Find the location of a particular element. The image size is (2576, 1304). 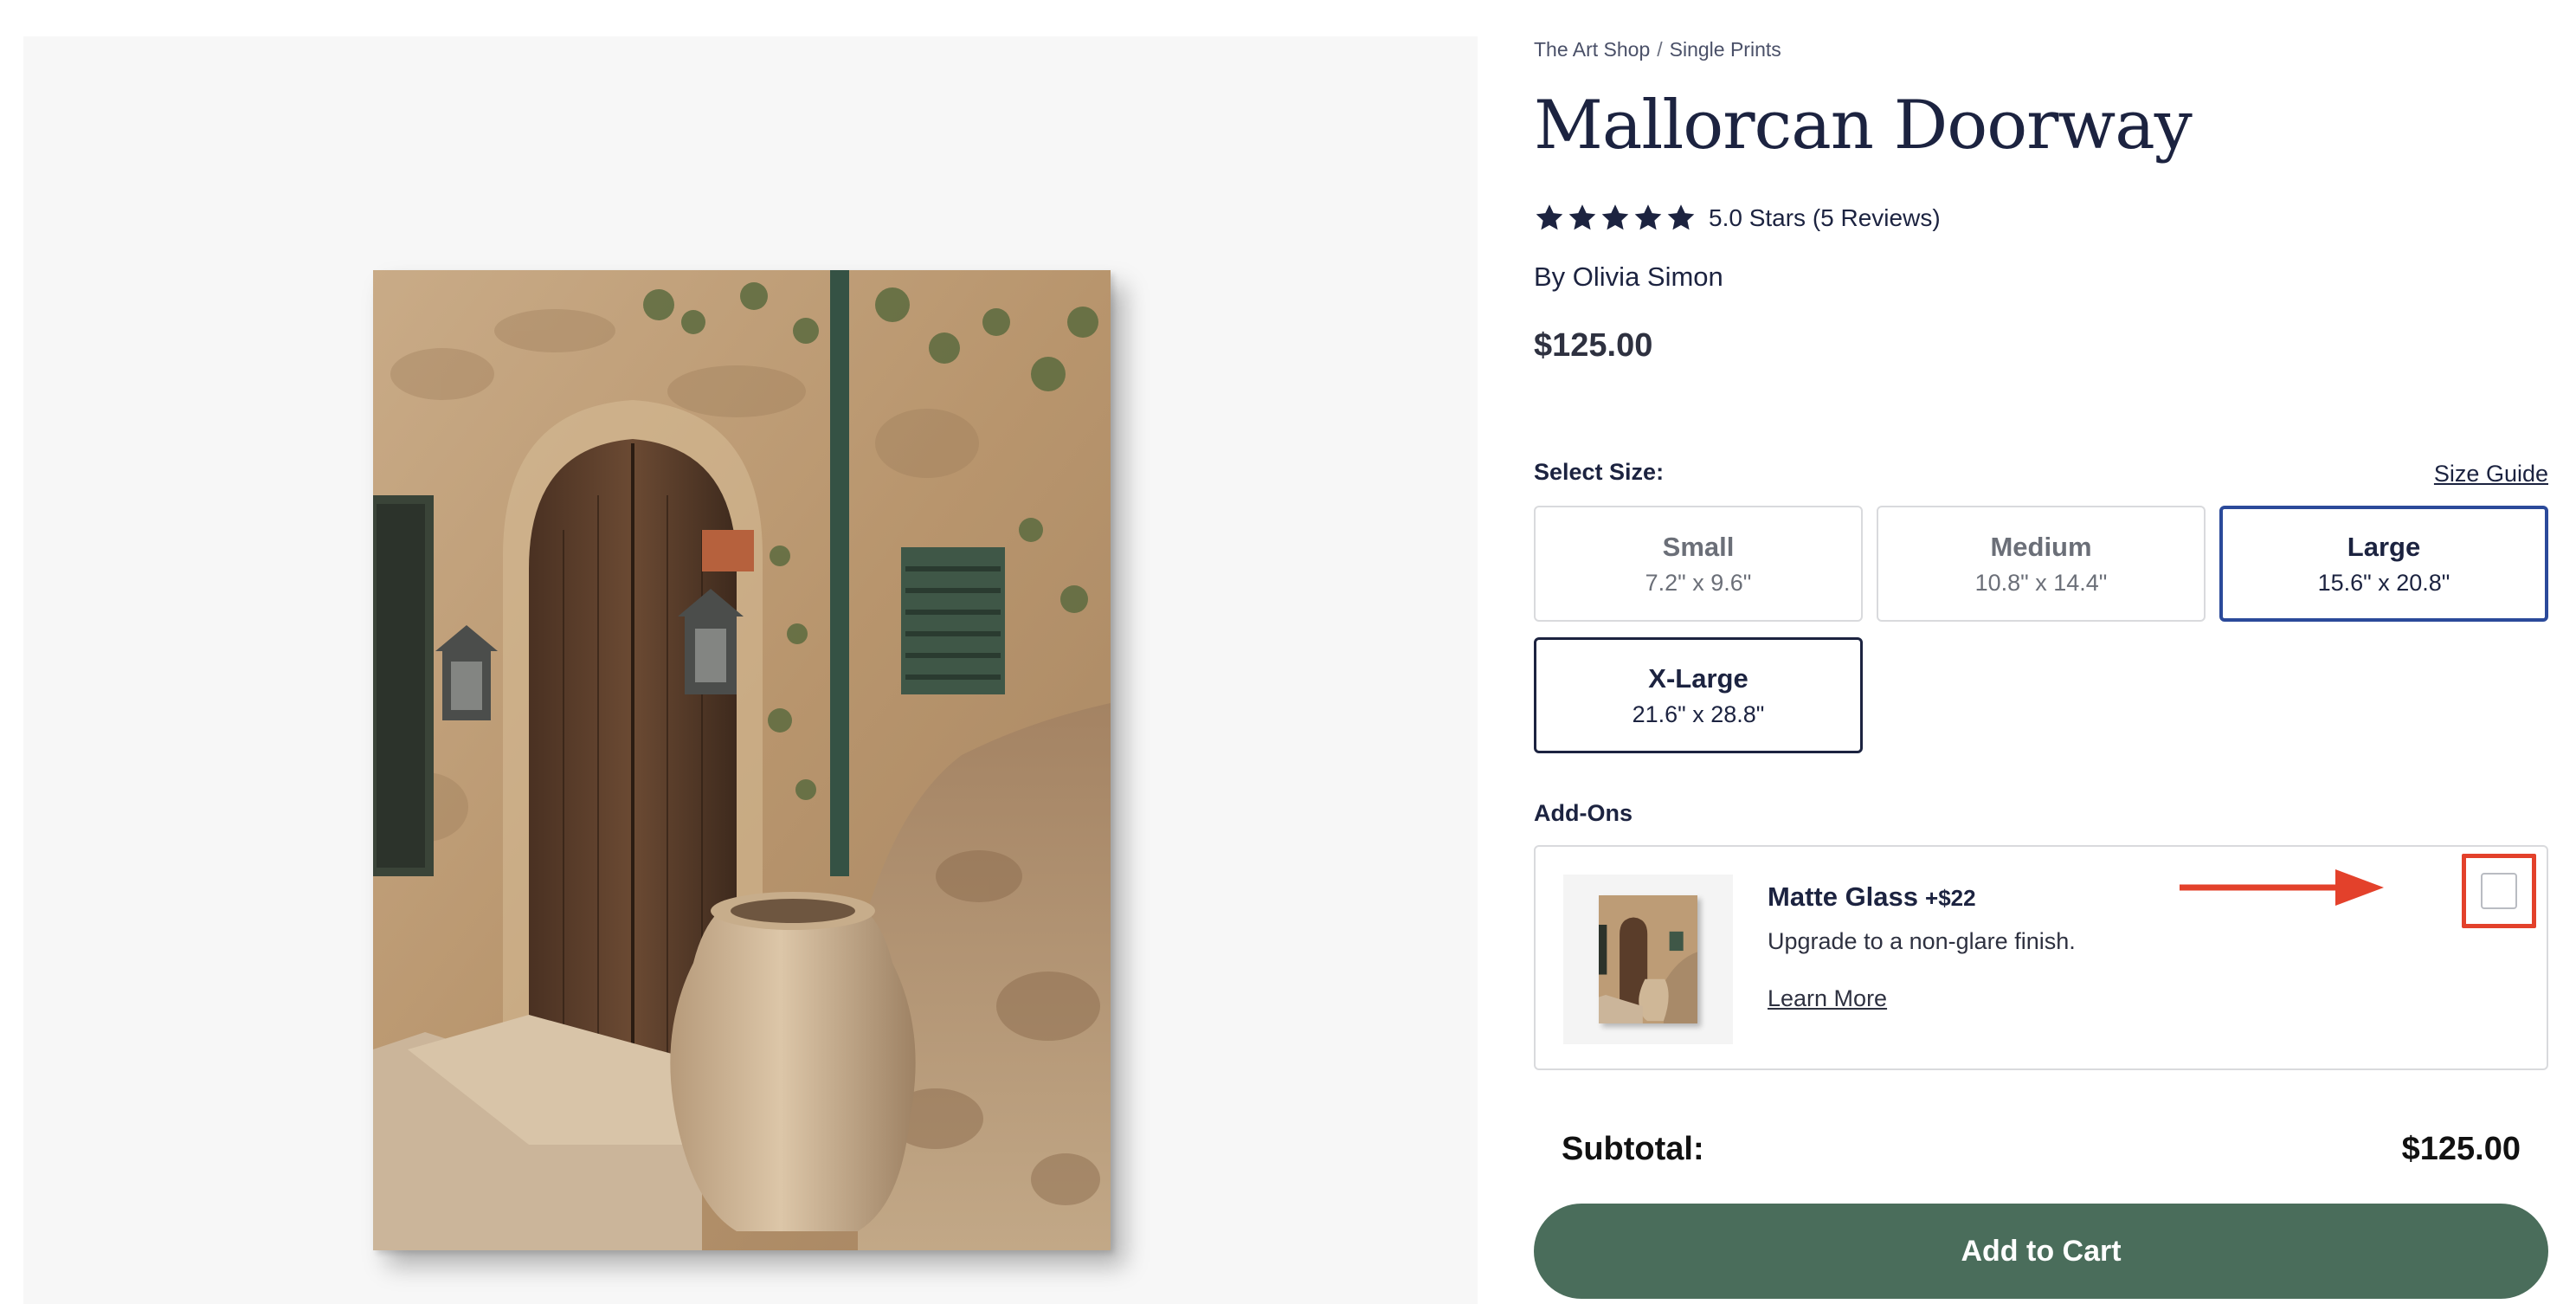

size-option-small: Small 7.2" x 9.6" is located at coordinates (1698, 564).